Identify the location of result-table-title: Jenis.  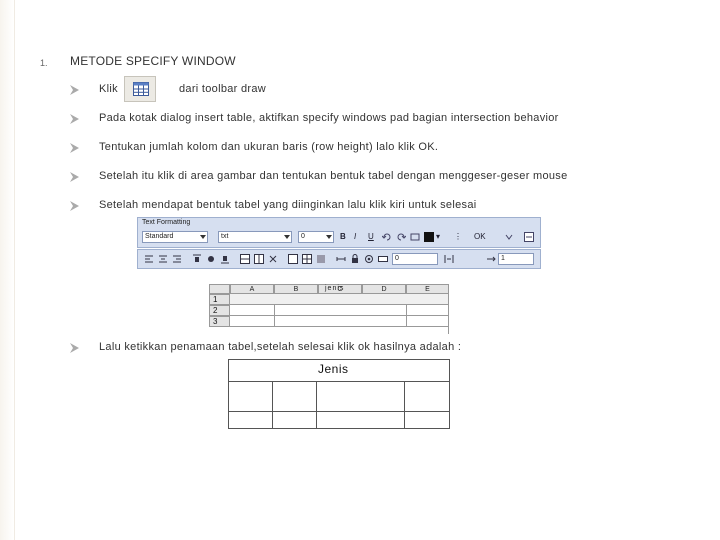
(333, 369).